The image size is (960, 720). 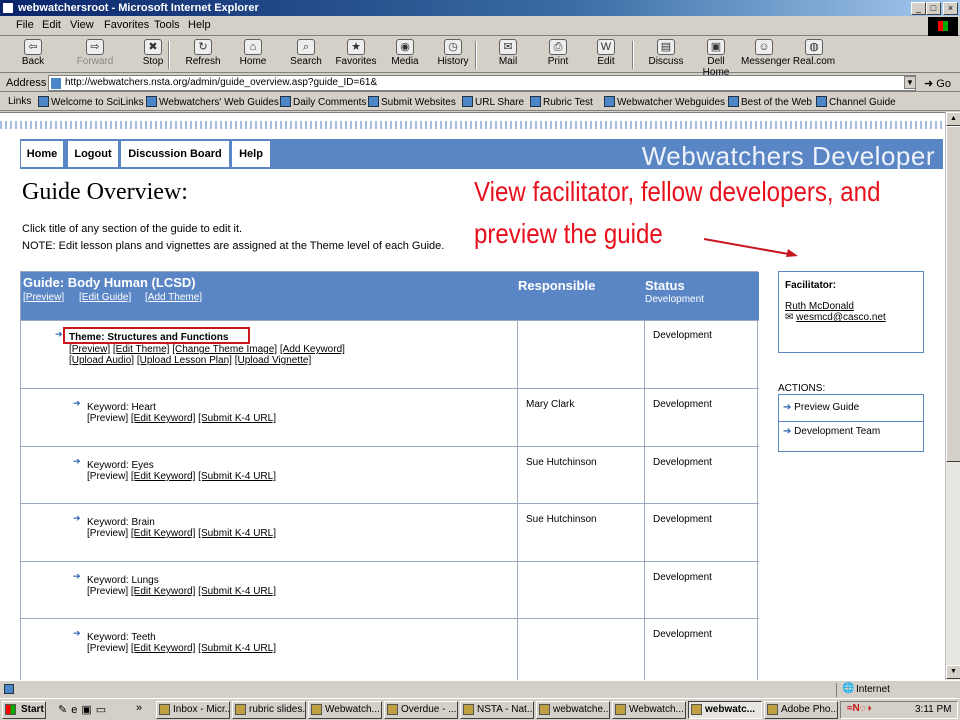 What do you see at coordinates (173, 297) in the screenshot?
I see `add-theme-link: [Add Theme]` at bounding box center [173, 297].